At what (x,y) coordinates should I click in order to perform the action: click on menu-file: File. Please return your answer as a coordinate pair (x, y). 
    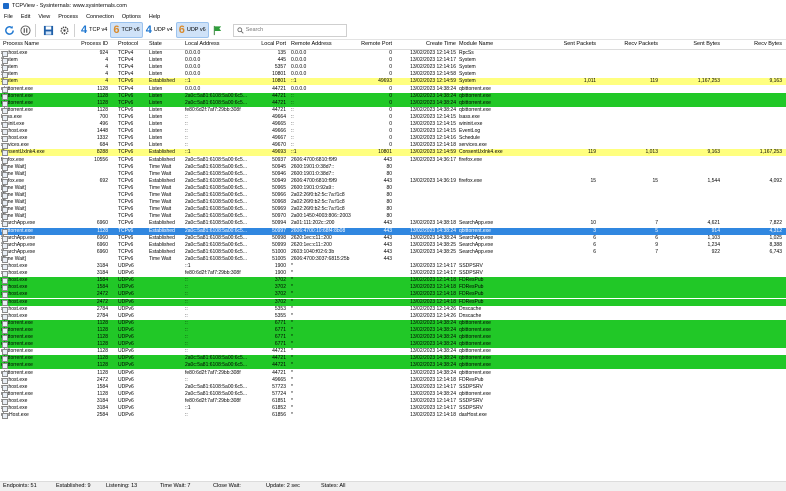
    Looking at the image, I should click on (8, 17).